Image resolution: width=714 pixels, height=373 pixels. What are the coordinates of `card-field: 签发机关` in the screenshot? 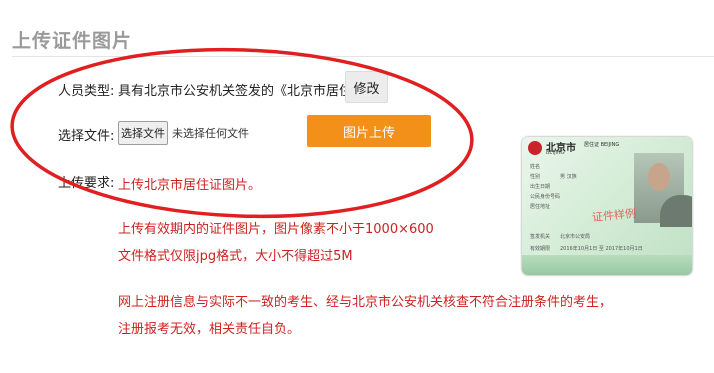 It's located at (540, 237).